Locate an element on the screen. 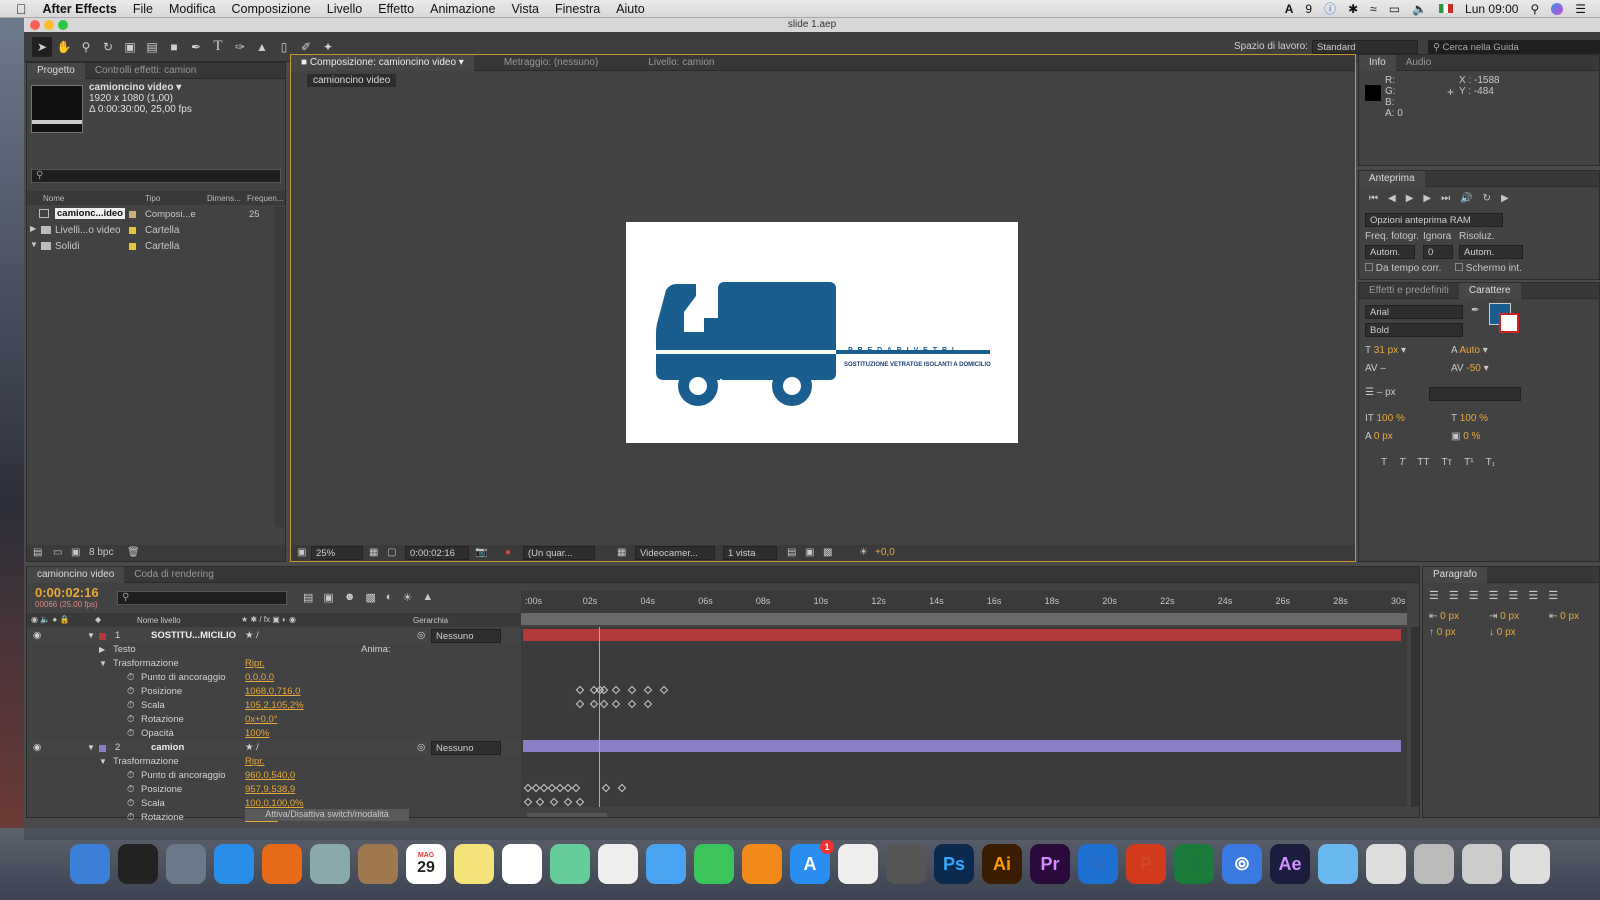 The width and height of the screenshot is (1600, 900). project-search-input: ⚲ is located at coordinates (156, 176).